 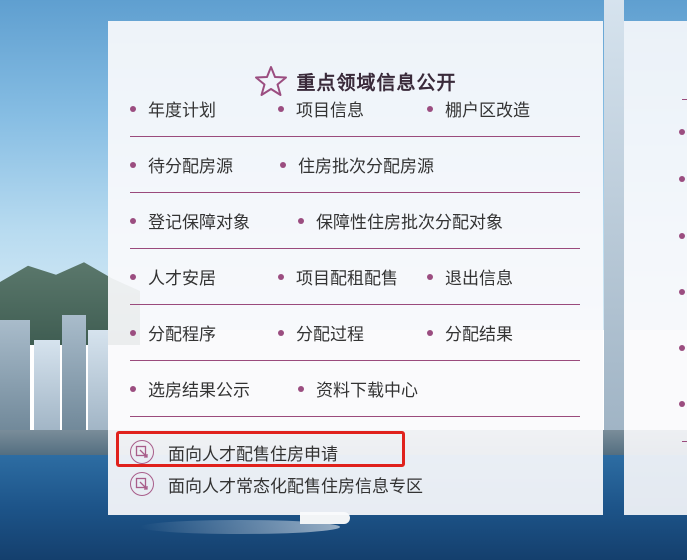 What do you see at coordinates (330, 111) in the screenshot?
I see `link-label: 项目信息` at bounding box center [330, 111].